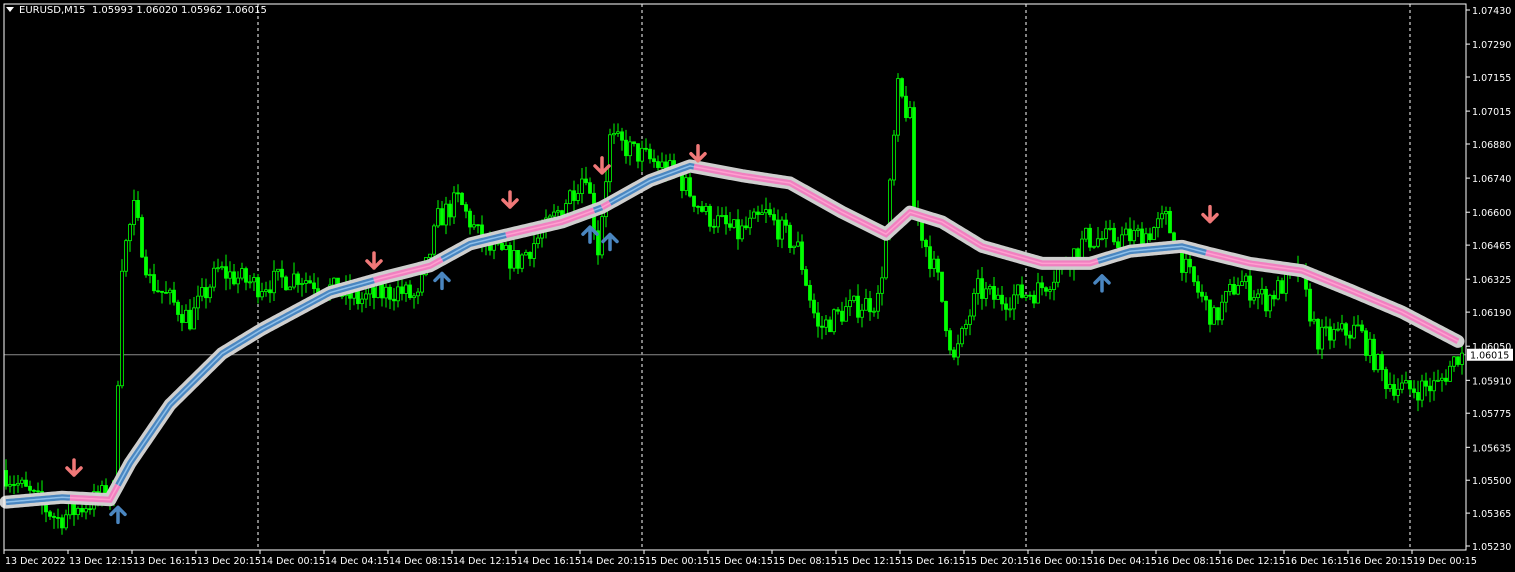 Image resolution: width=1515 pixels, height=572 pixels. Describe the element at coordinates (1491, 179) in the screenshot. I see `y-tick-label: 1.06740` at that location.